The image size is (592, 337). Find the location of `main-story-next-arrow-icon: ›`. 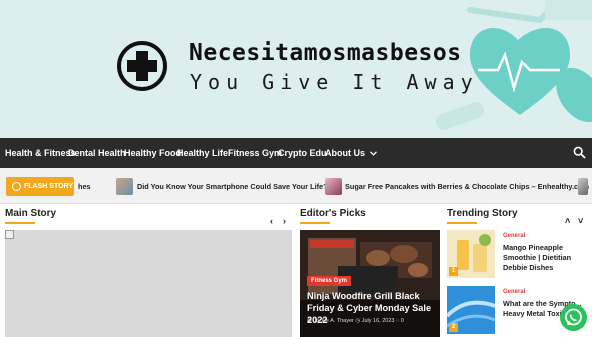

main-story-next-arrow-icon: › is located at coordinates (284, 221).